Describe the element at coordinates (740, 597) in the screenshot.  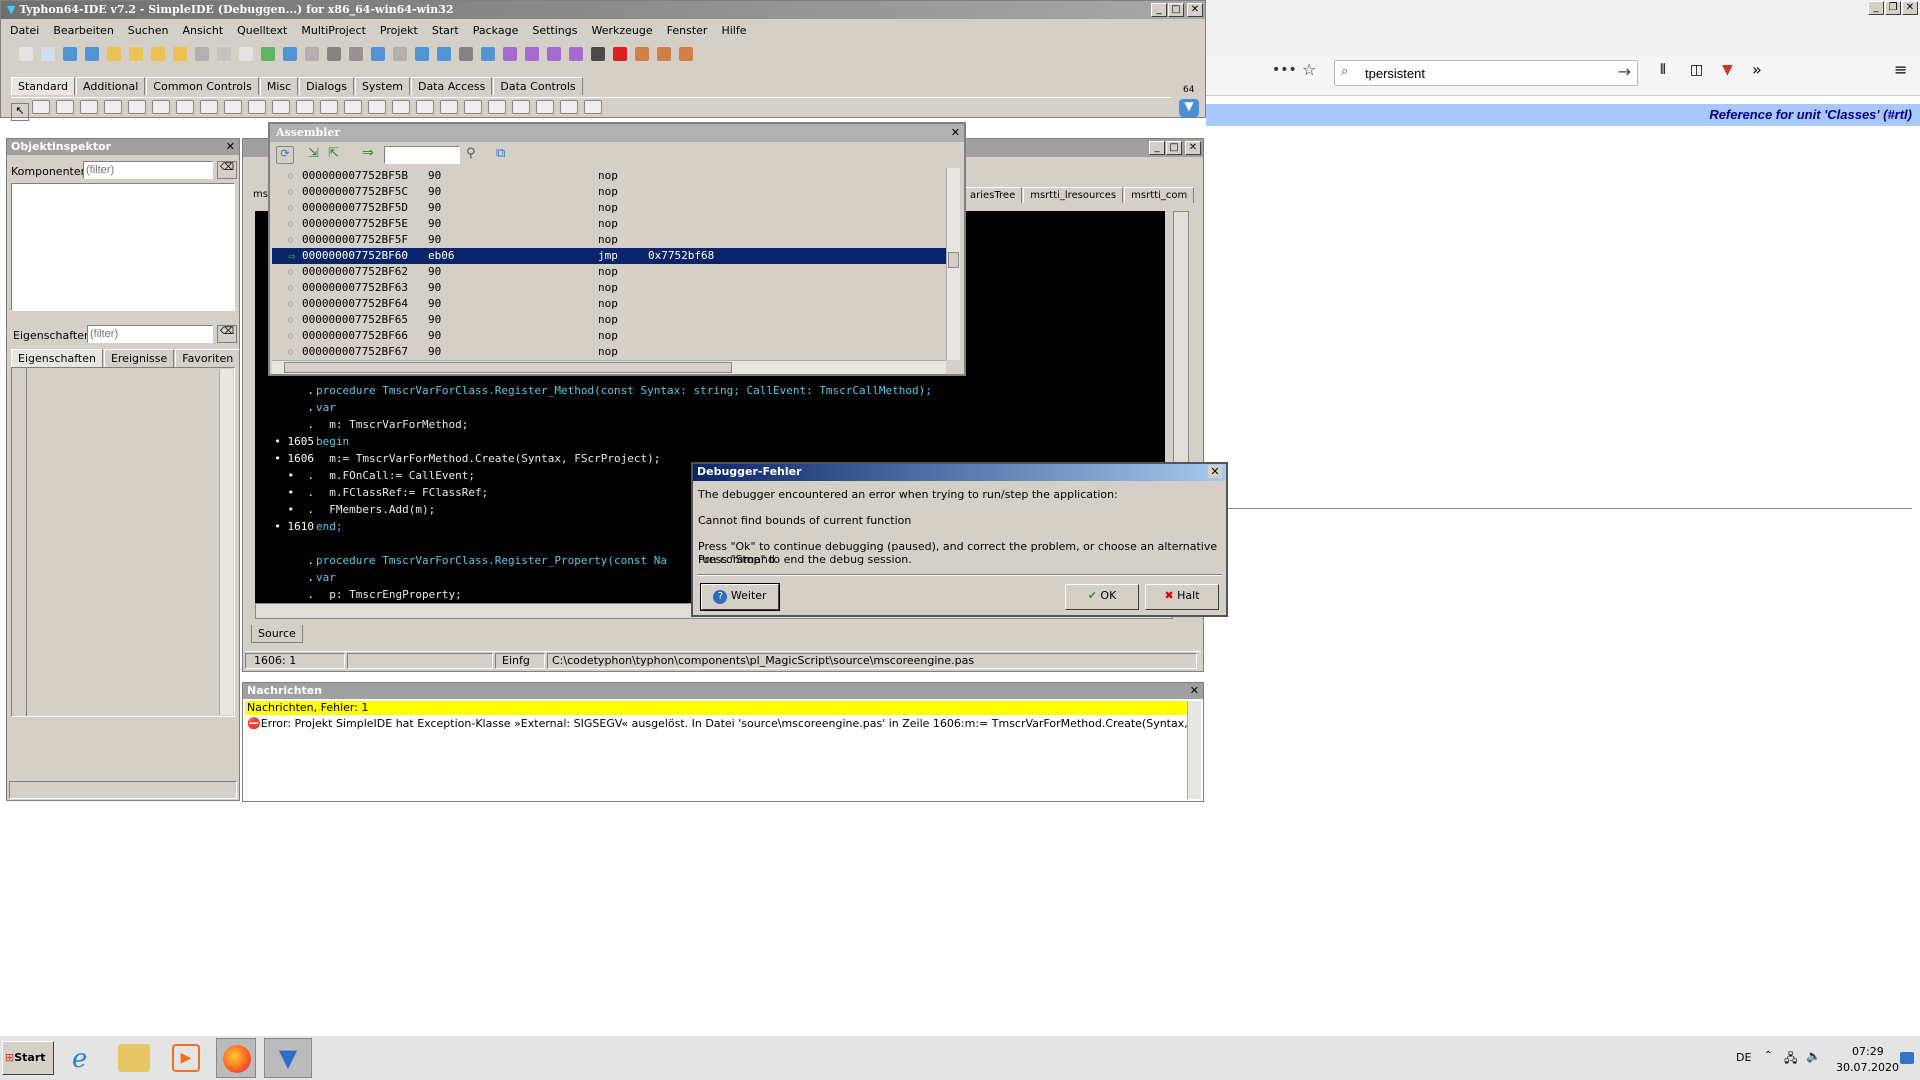
I see `continue-button: ? Weiter` at that location.